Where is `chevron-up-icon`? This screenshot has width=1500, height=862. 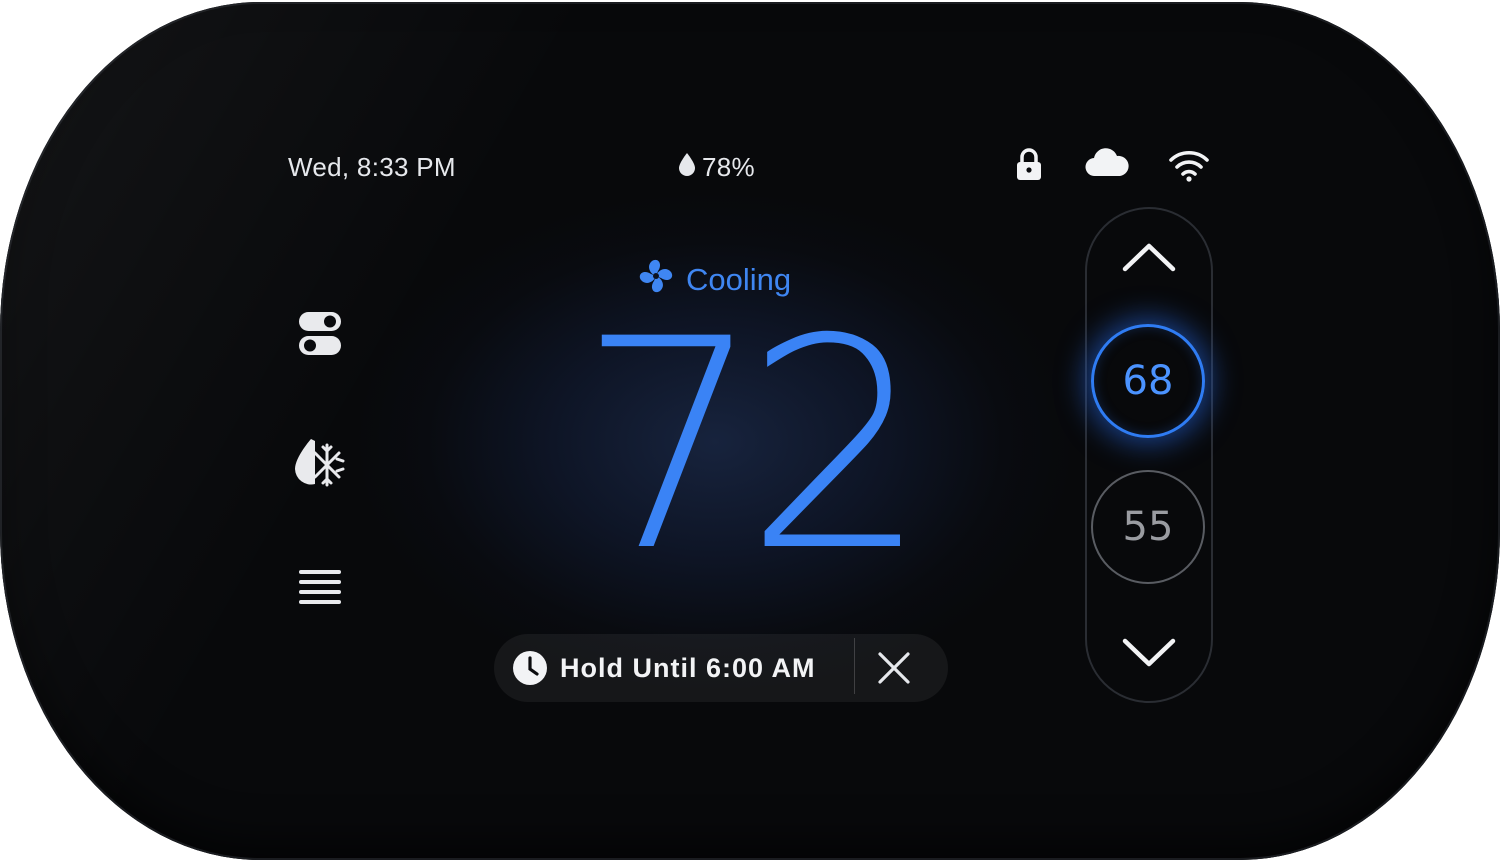 chevron-up-icon is located at coordinates (1149, 257).